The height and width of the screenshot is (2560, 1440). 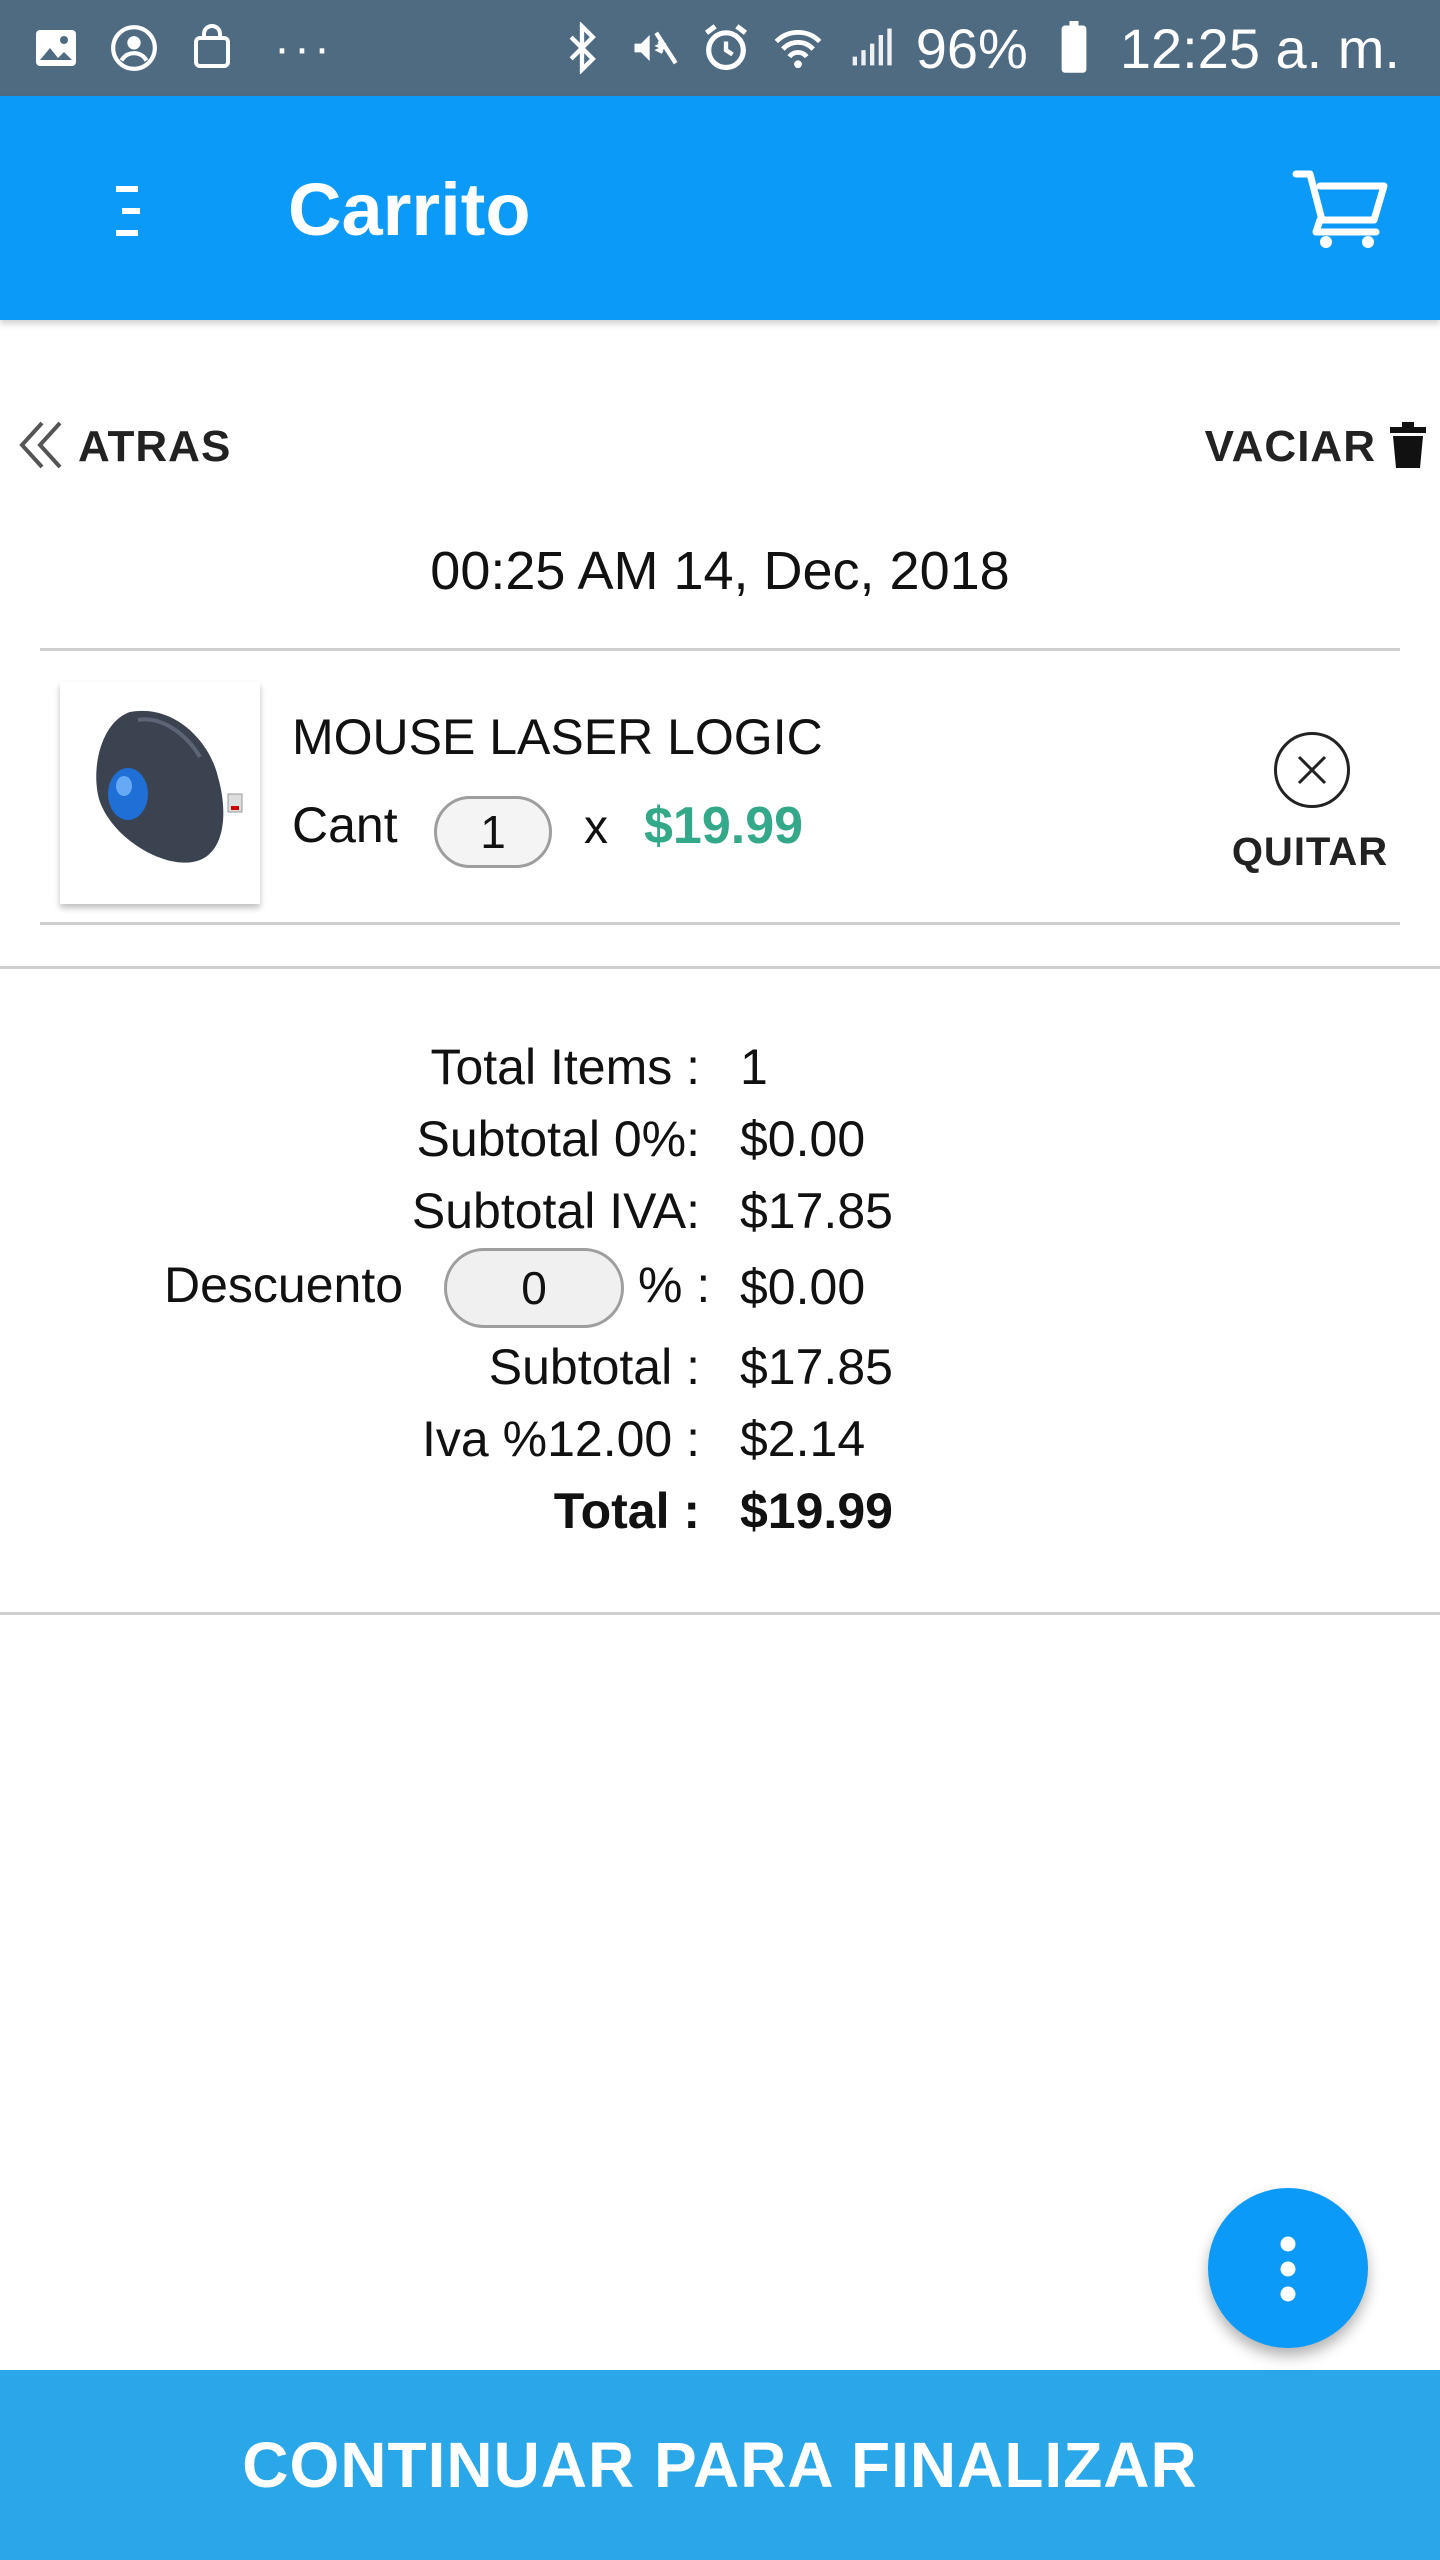 I want to click on product-image, so click(x=160, y=793).